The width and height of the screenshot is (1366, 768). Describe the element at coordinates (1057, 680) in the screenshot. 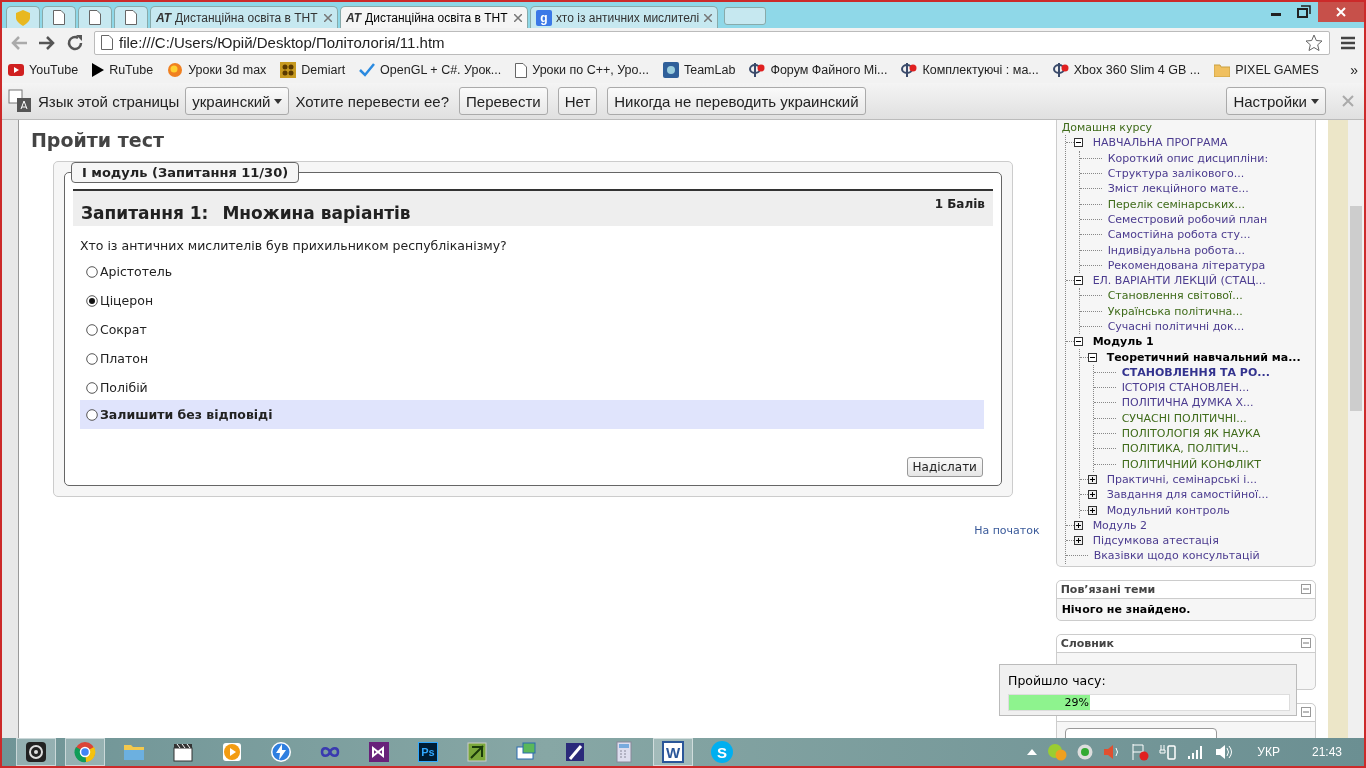

I see `timer-label: Пройшло часу:` at that location.